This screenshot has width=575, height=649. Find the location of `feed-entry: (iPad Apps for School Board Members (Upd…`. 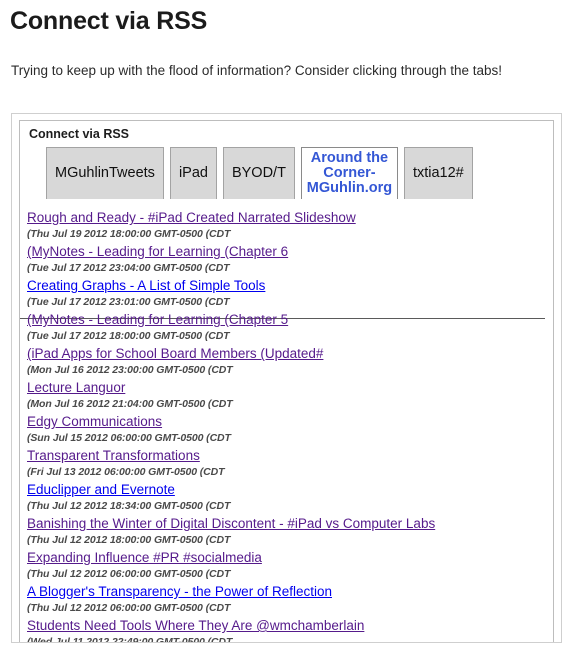

feed-entry: (iPad Apps for School Board Members (Upd… is located at coordinates (290, 361).